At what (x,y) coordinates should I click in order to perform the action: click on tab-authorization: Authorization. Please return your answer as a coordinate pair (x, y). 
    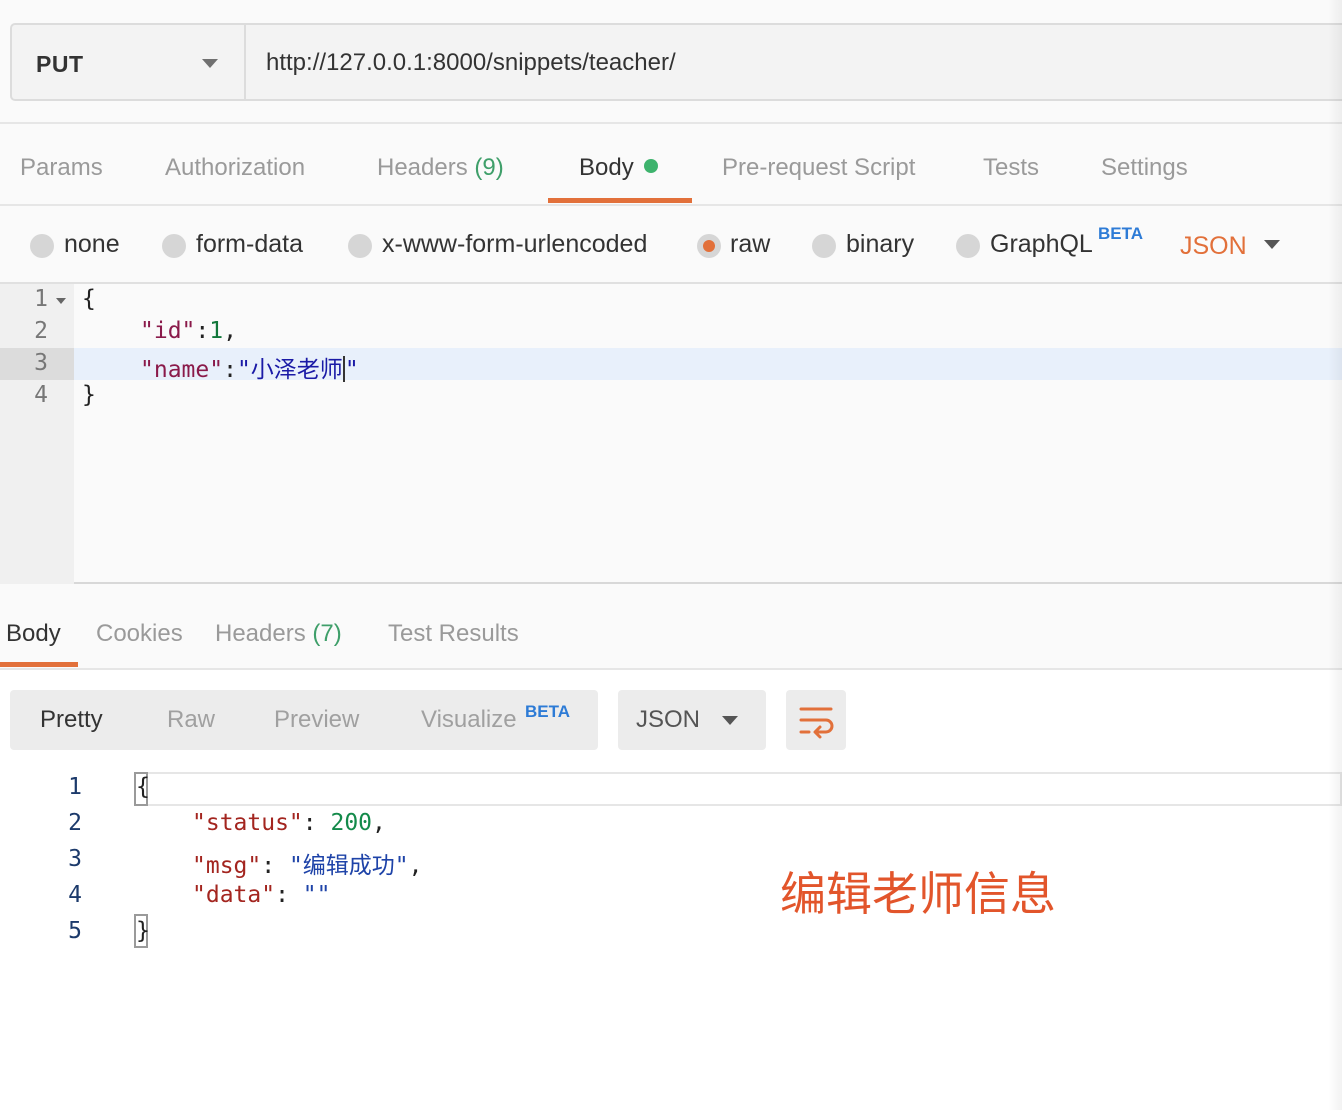
    Looking at the image, I should click on (235, 168).